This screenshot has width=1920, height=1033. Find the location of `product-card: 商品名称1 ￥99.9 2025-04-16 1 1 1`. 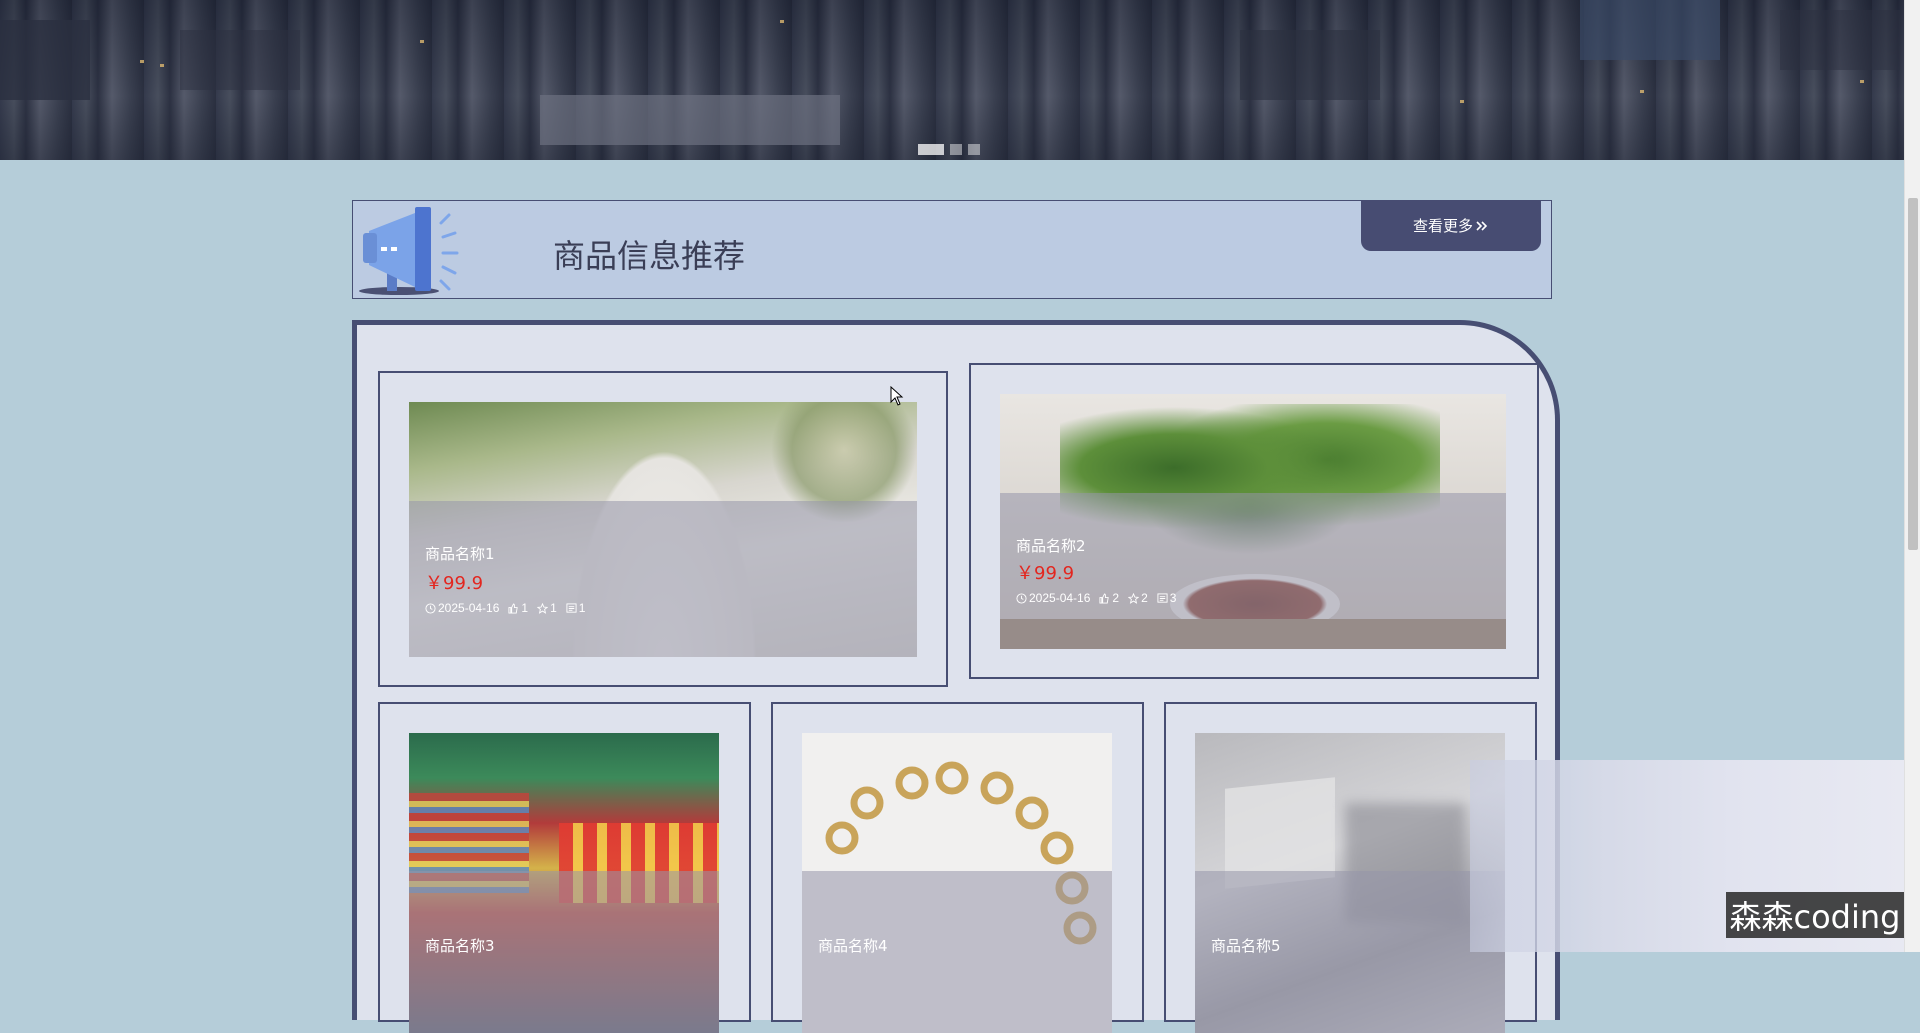

product-card: 商品名称1 ￥99.9 2025-04-16 1 1 1 is located at coordinates (663, 529).